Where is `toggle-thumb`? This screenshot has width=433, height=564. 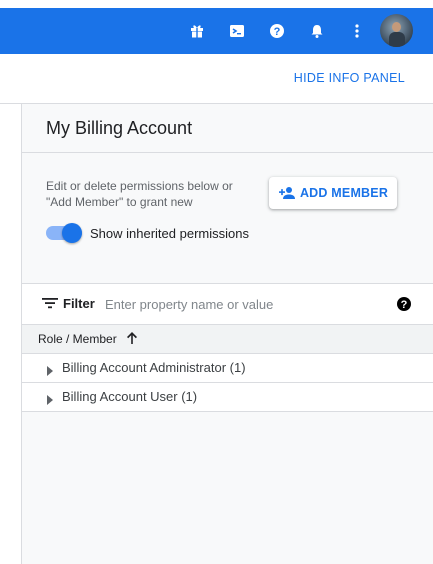
toggle-thumb is located at coordinates (72, 233).